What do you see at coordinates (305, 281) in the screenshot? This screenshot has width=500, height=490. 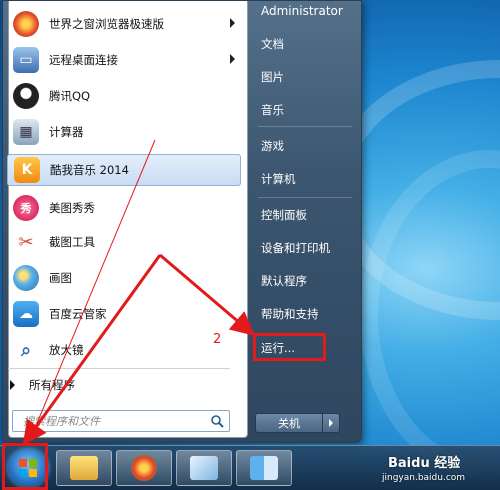 I see `default-programs-link: 默认程序` at bounding box center [305, 281].